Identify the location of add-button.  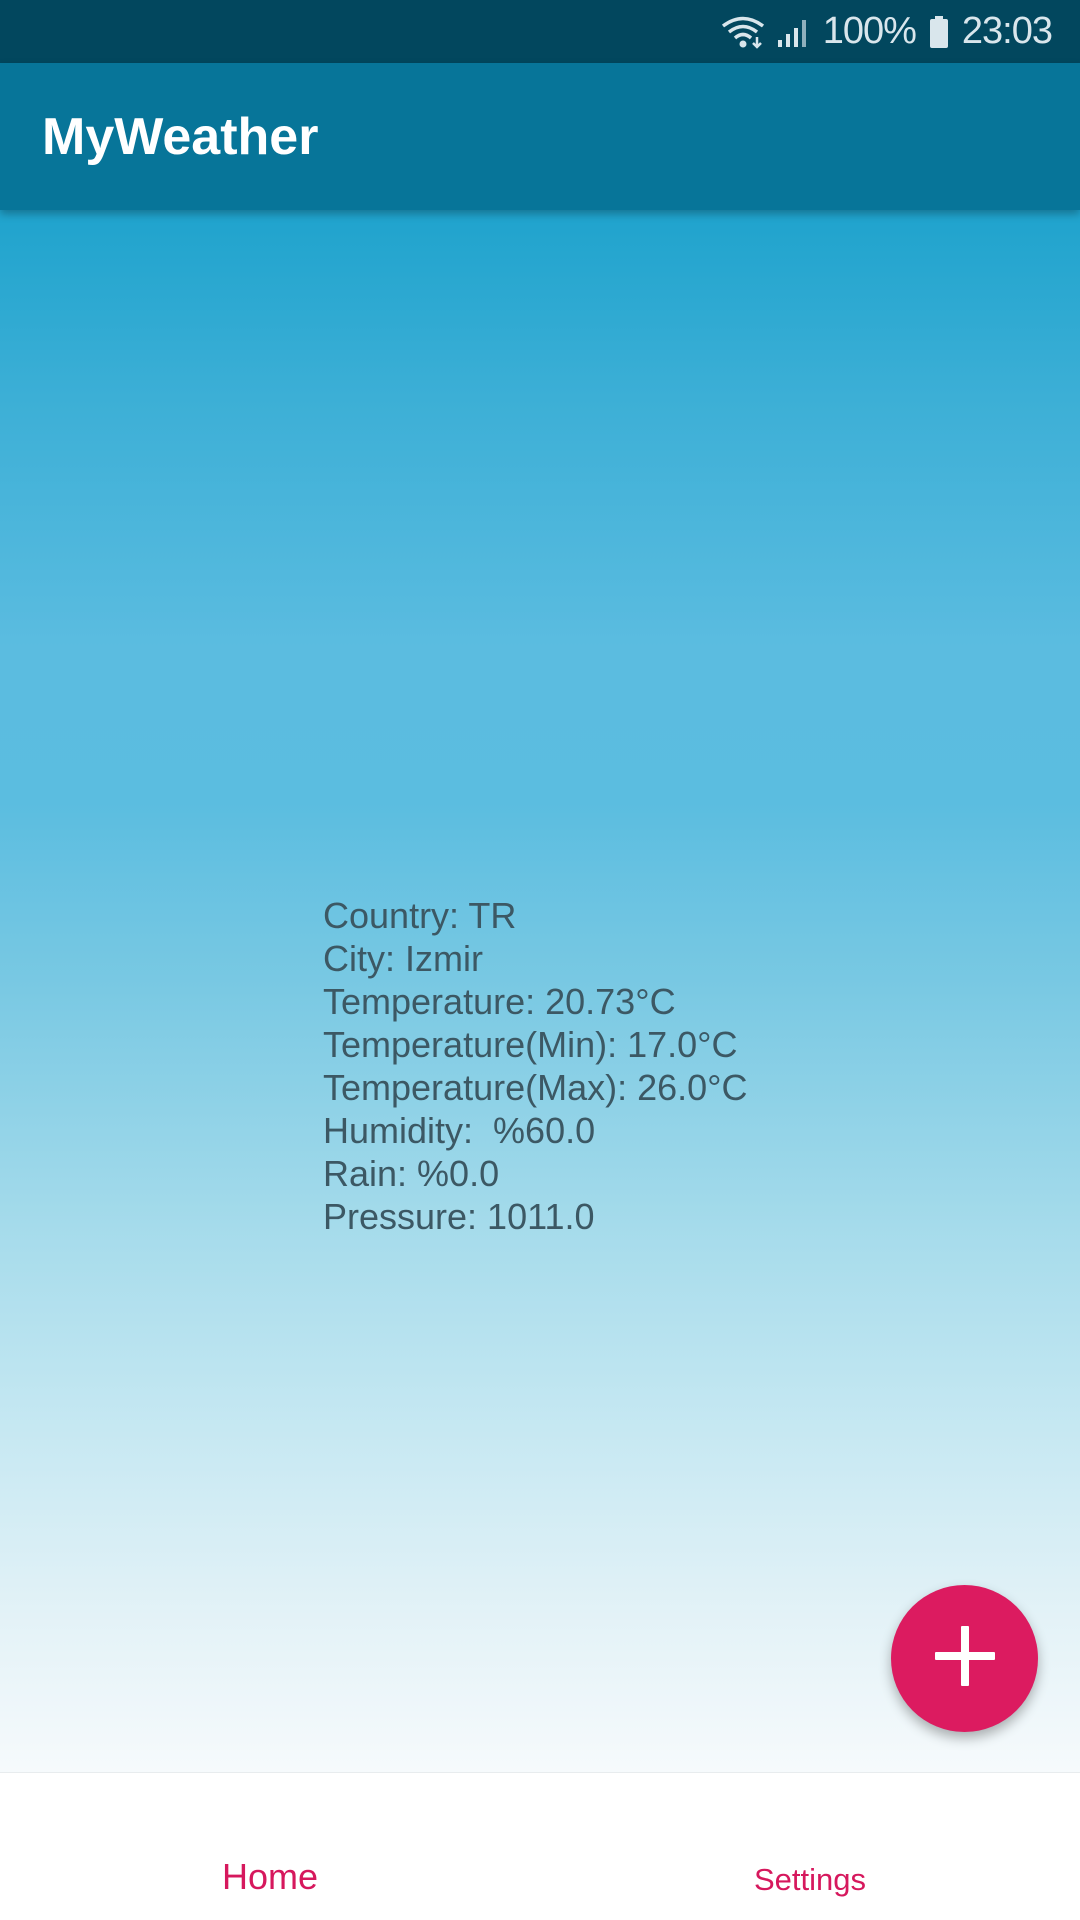
(964, 1658).